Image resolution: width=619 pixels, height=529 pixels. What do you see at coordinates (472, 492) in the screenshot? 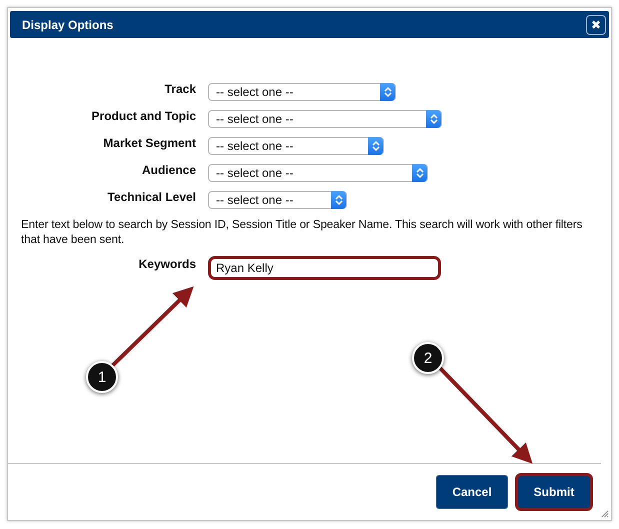
I see `dialog-button: Cancel` at bounding box center [472, 492].